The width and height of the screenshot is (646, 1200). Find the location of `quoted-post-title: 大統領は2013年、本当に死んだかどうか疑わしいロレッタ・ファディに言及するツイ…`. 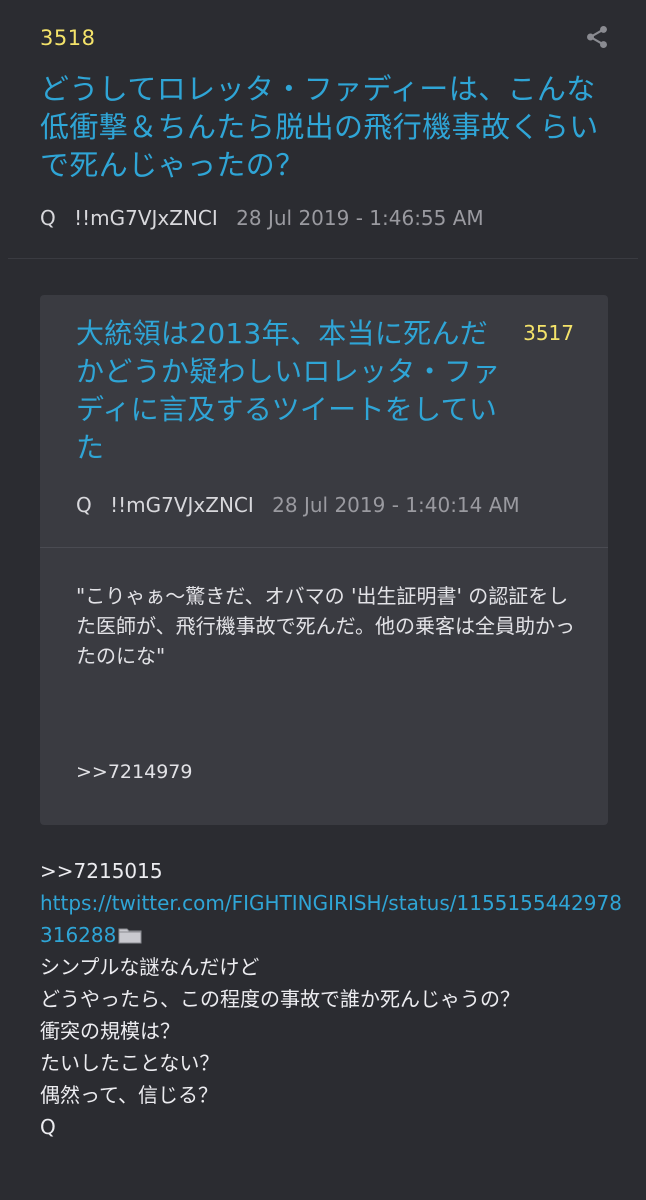

quoted-post-title: 大統領は2013年、本当に死んだかどうか疑わしいロレッタ・ファディに言及するツイ… is located at coordinates (288, 390).